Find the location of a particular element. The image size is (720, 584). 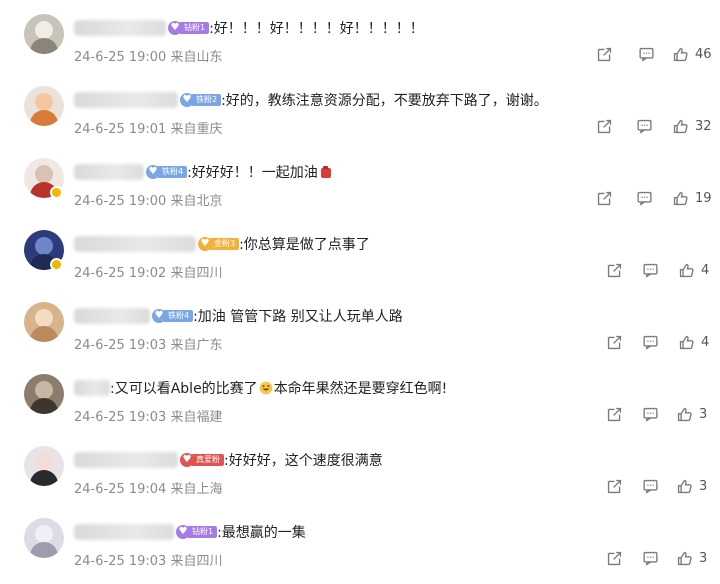

comment-location: 来自广东 is located at coordinates (196, 345).